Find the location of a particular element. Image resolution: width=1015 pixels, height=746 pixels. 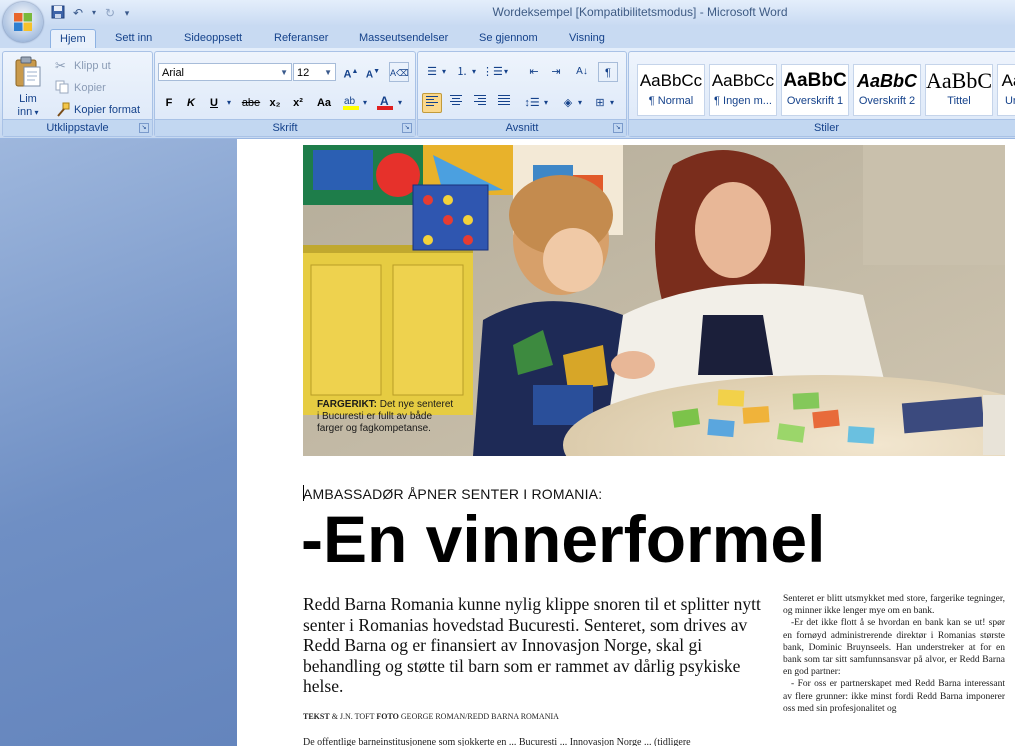

copy-button: Kopier is located at coordinates (80, 88).